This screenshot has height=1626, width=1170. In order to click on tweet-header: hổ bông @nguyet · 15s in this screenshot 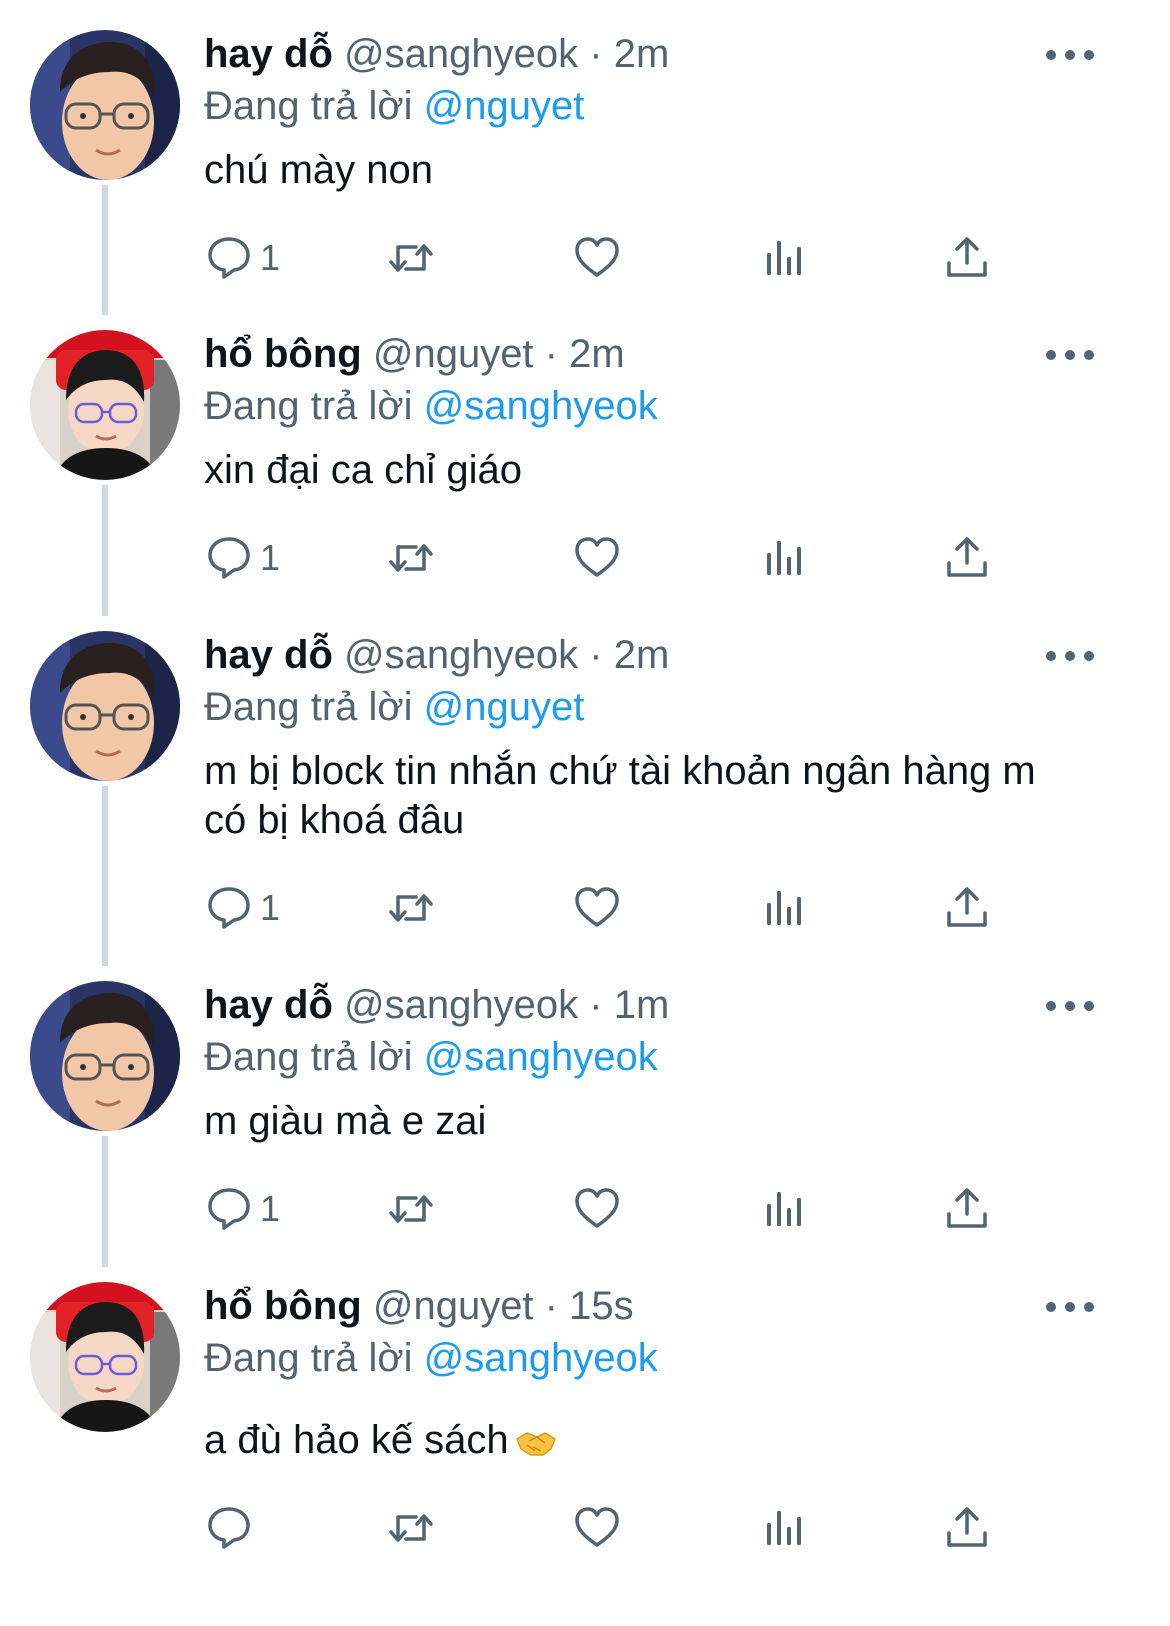, I will do `click(419, 1306)`.